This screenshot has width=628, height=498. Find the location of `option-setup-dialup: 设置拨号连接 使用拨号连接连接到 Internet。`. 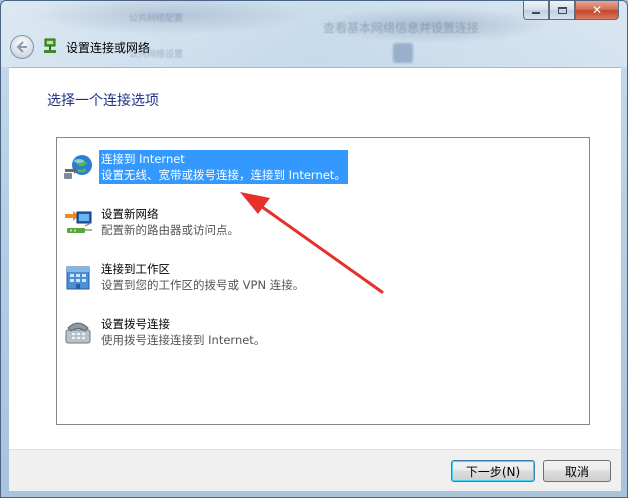

option-setup-dialup: 设置拨号连接 使用拨号连接连接到 Internet。 is located at coordinates (165, 333).